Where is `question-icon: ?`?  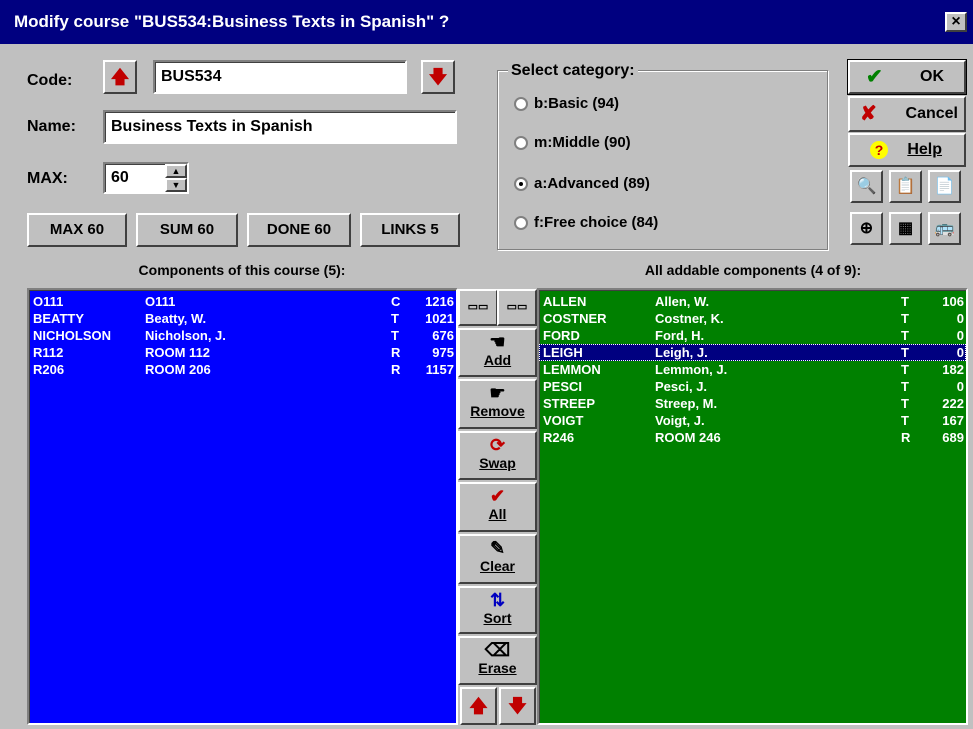
question-icon: ? is located at coordinates (879, 150).